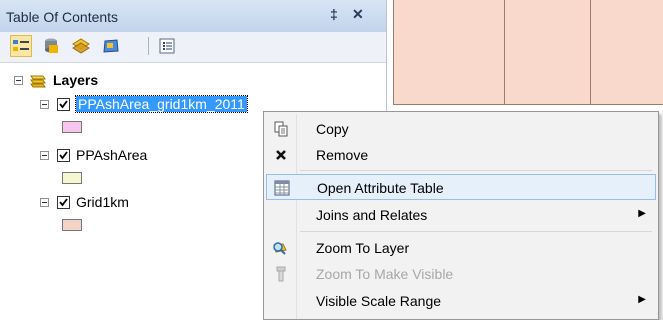 Image resolution: width=663 pixels, height=320 pixels. I want to click on layers-label: Layers, so click(76, 80).